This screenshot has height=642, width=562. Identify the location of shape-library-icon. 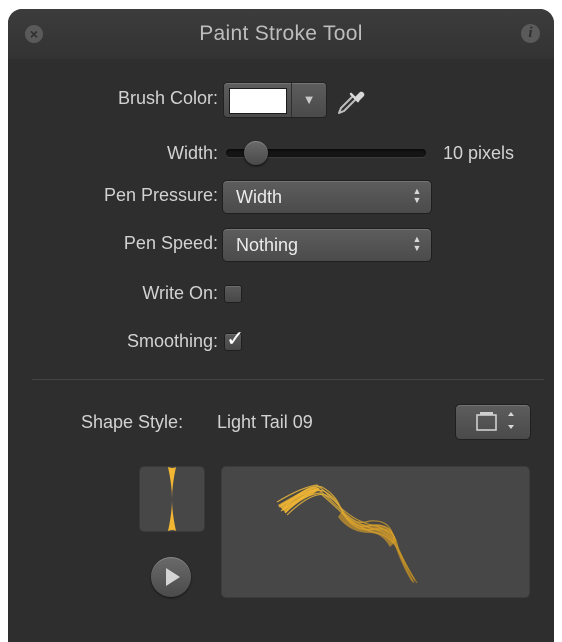
(495, 421).